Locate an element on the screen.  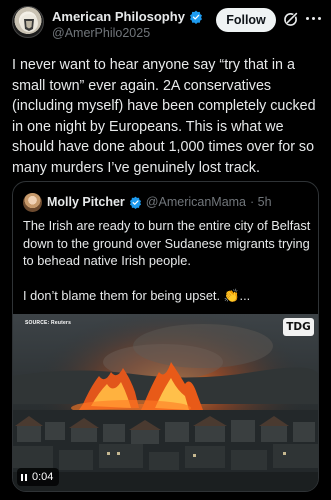
grok-icon is located at coordinates (291, 19).